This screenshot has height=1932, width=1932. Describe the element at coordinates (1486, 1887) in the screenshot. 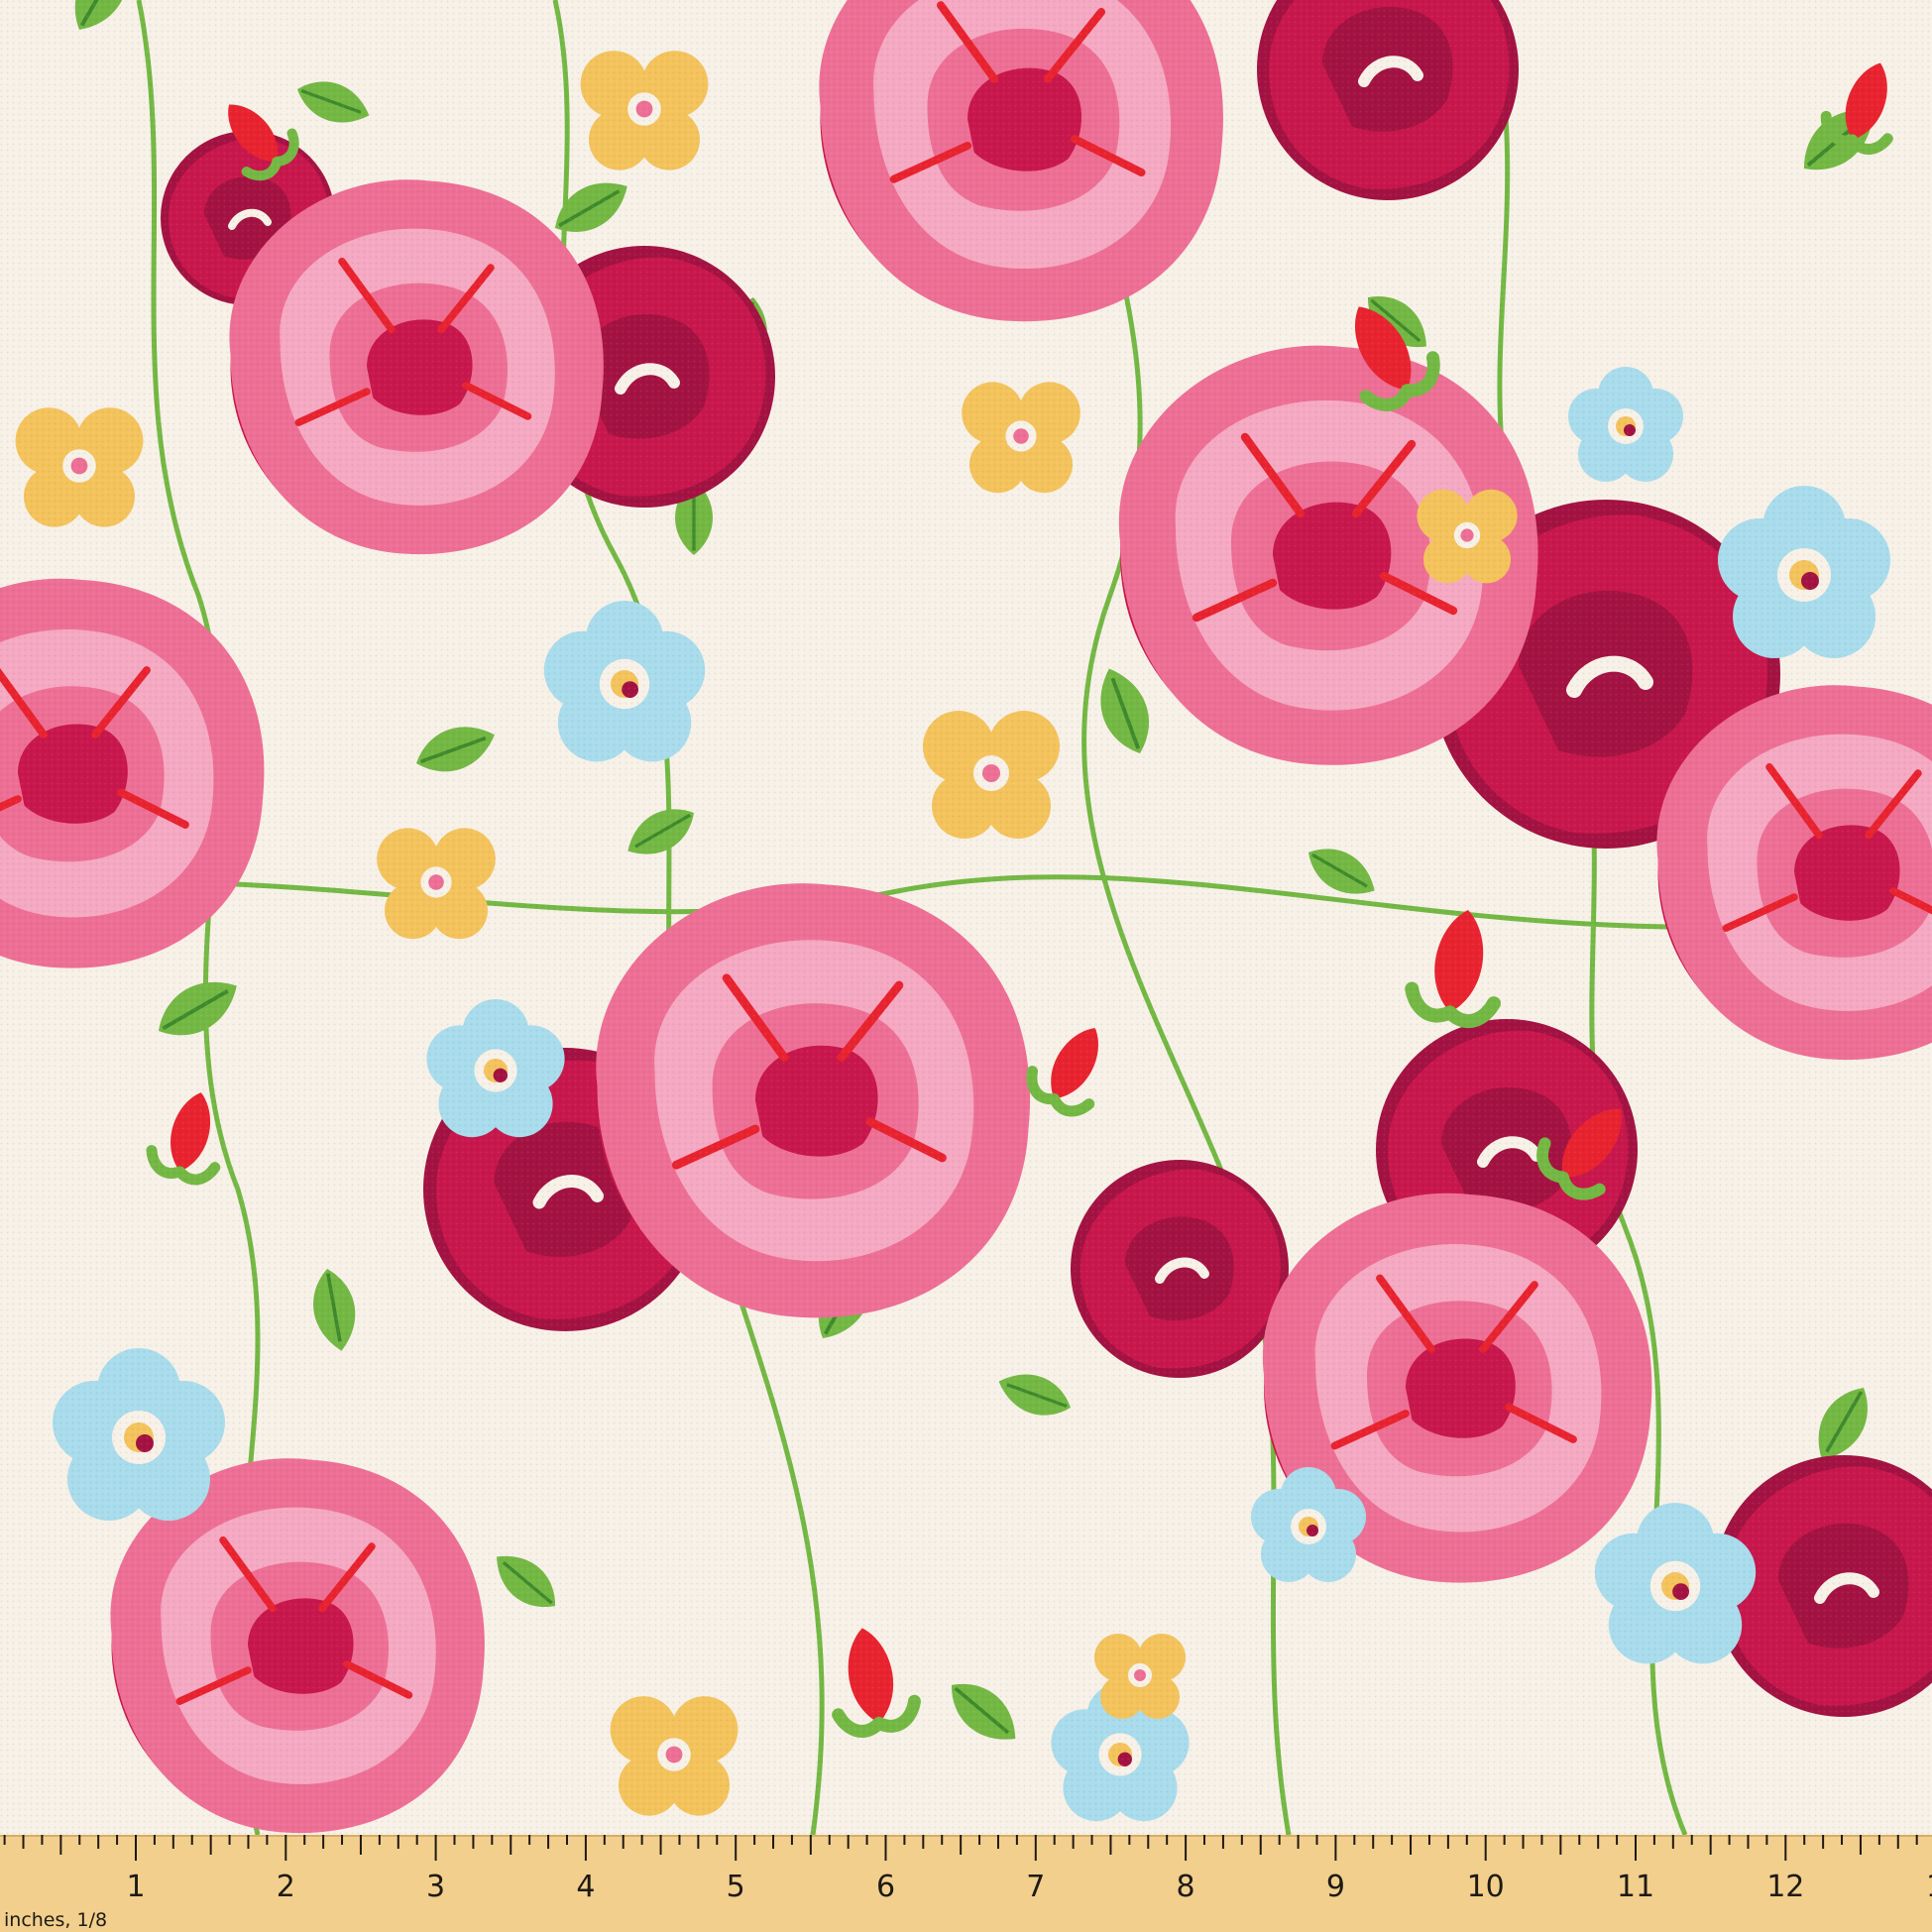

I see `ruler-number: 10` at that location.